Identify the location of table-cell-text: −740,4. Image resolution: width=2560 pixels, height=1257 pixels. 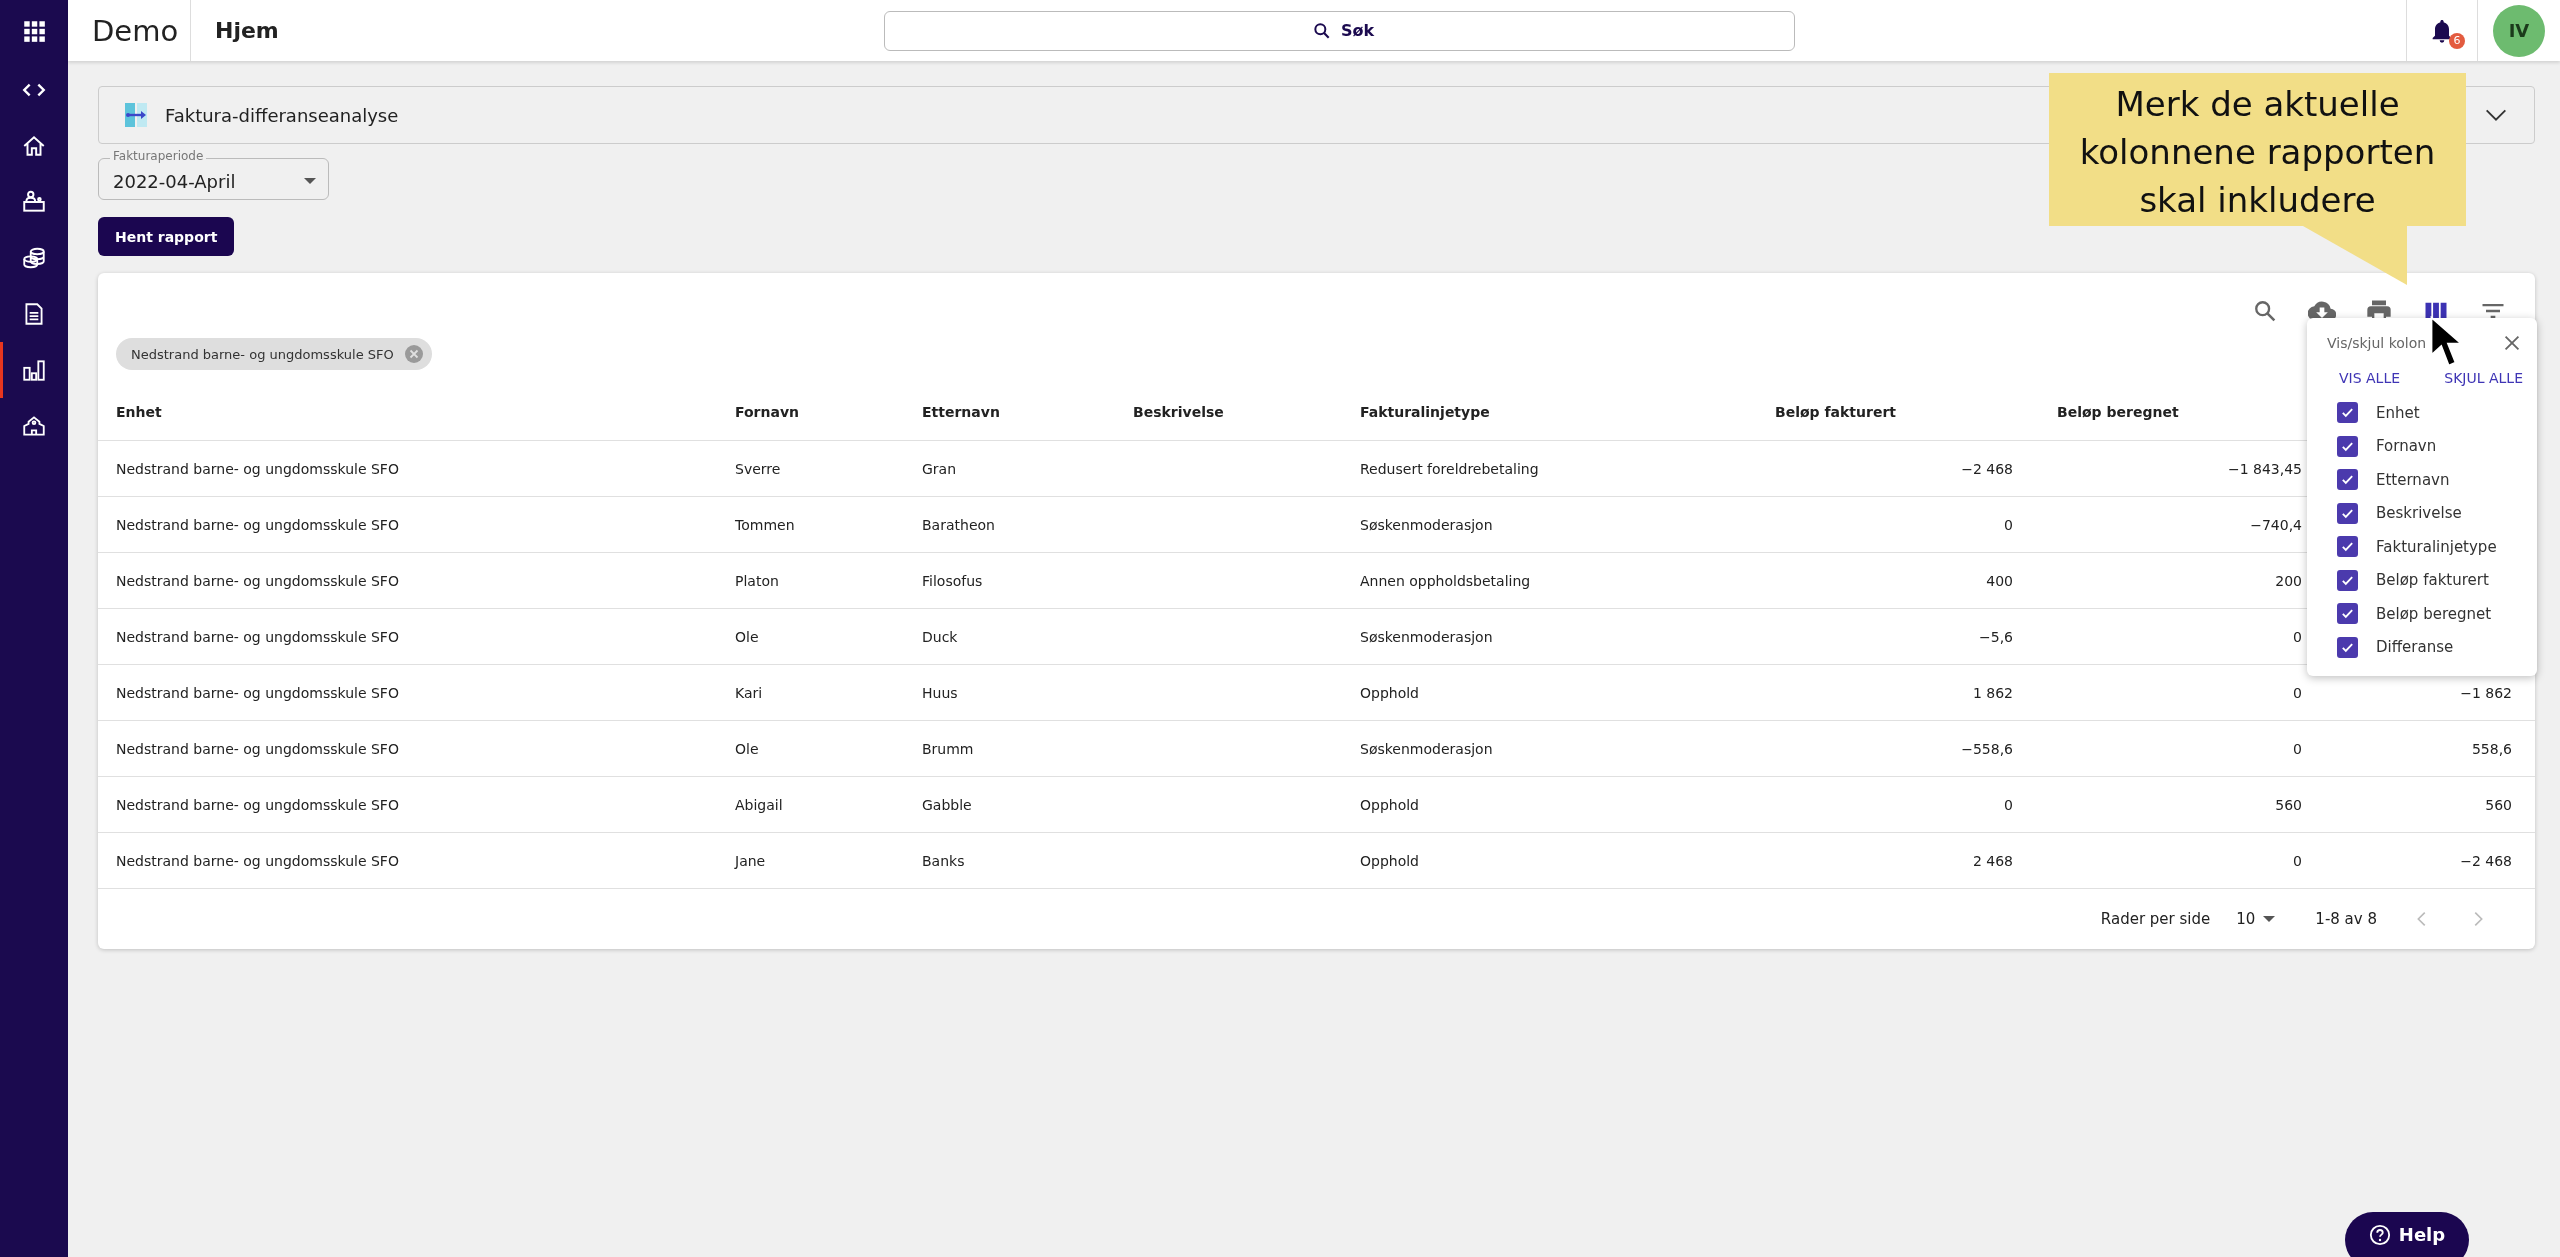
(2276, 524).